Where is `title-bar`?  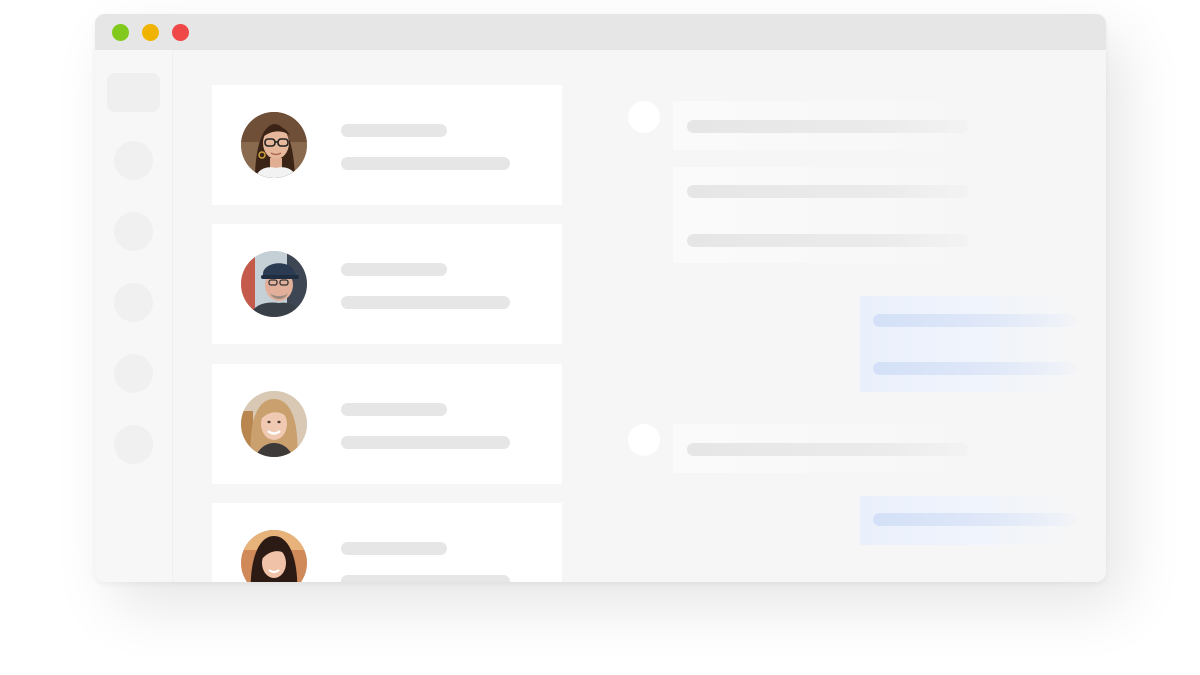
title-bar is located at coordinates (600, 32).